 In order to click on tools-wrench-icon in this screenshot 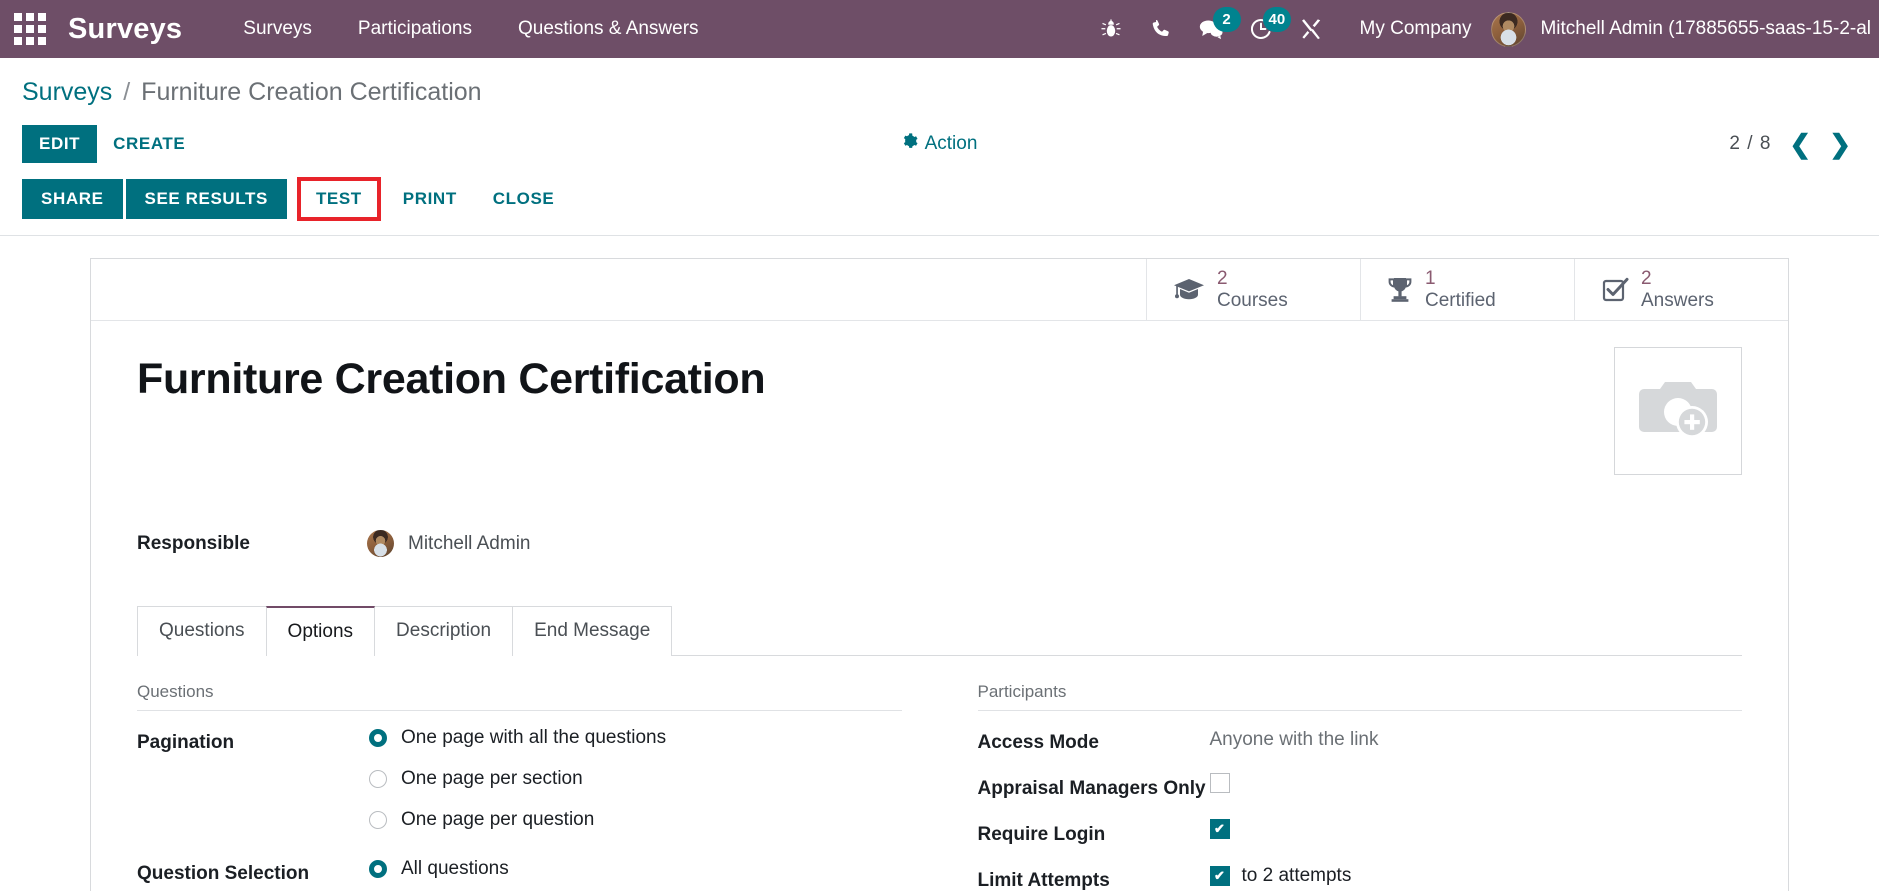, I will do `click(1311, 29)`.